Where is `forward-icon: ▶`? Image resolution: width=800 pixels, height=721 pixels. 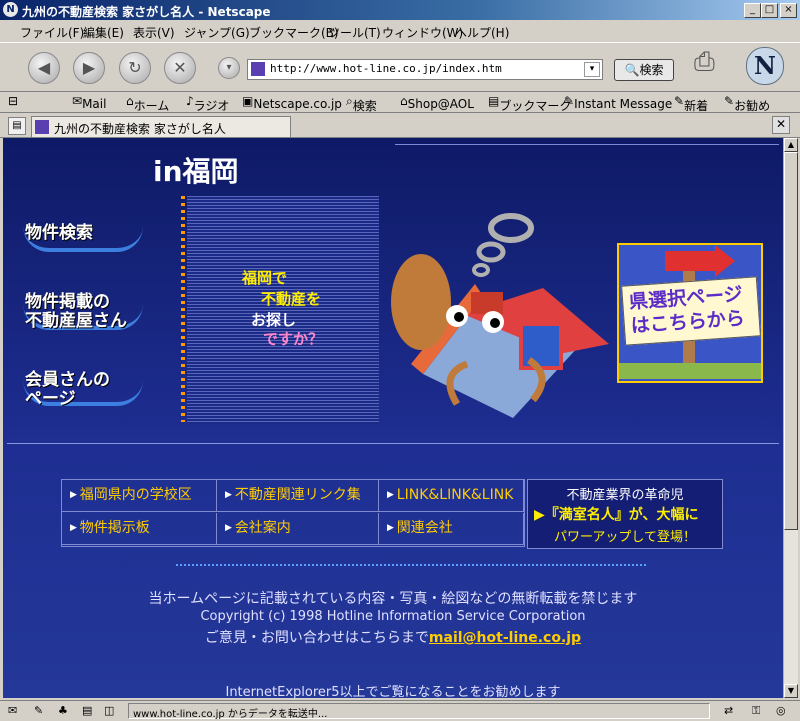 forward-icon: ▶ is located at coordinates (89, 68).